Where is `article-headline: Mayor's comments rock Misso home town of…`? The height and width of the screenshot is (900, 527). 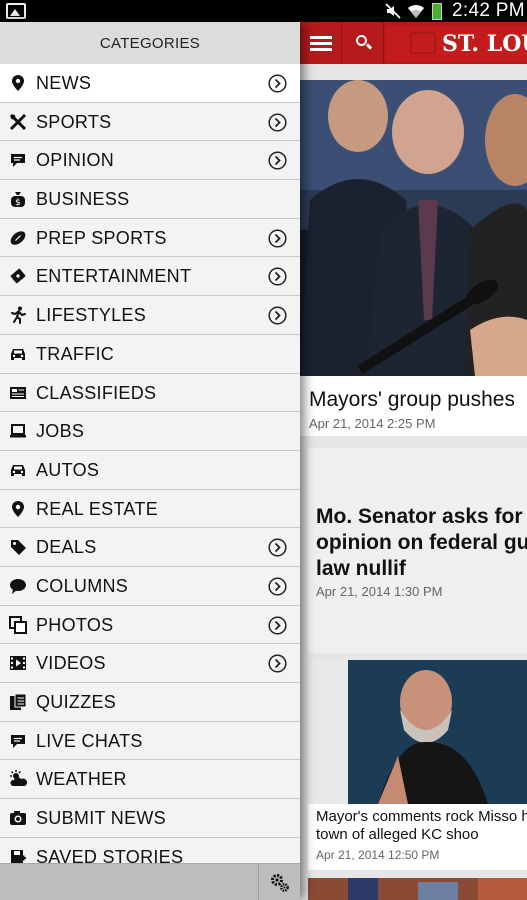
article-headline: Mayor's comments rock Misso home town of… is located at coordinates (421, 826).